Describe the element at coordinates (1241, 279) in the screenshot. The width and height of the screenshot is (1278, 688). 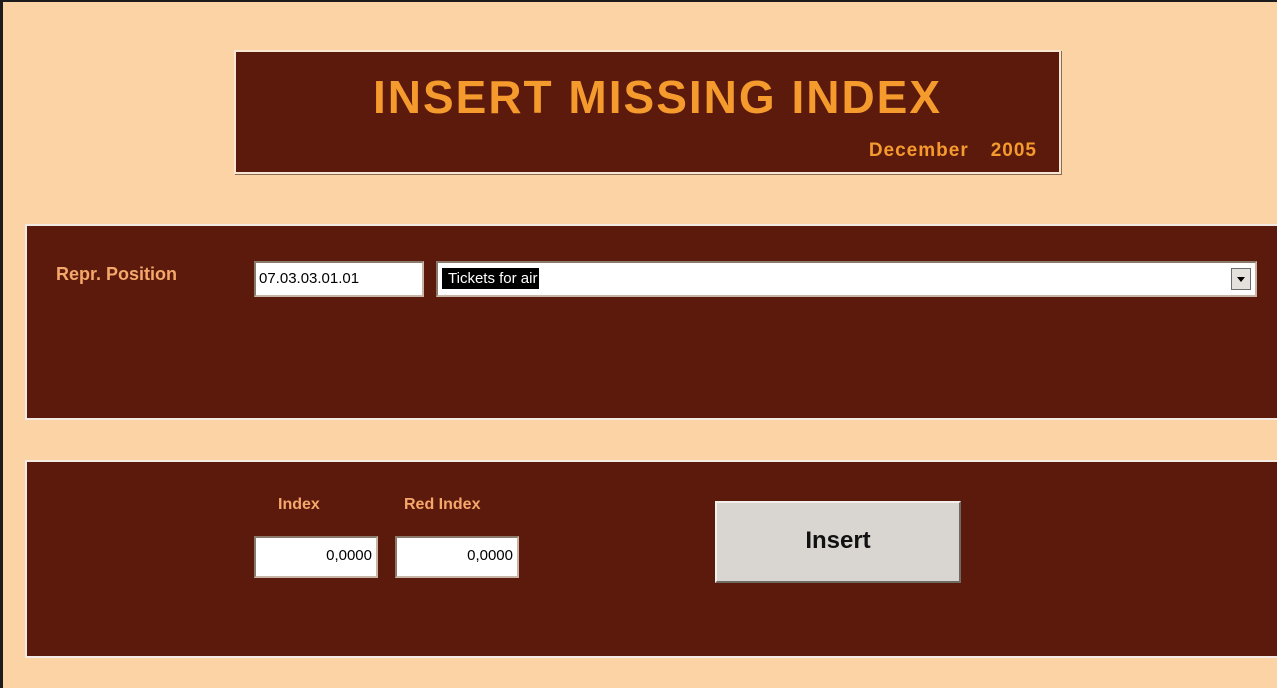
I see `chevron-down-icon` at that location.